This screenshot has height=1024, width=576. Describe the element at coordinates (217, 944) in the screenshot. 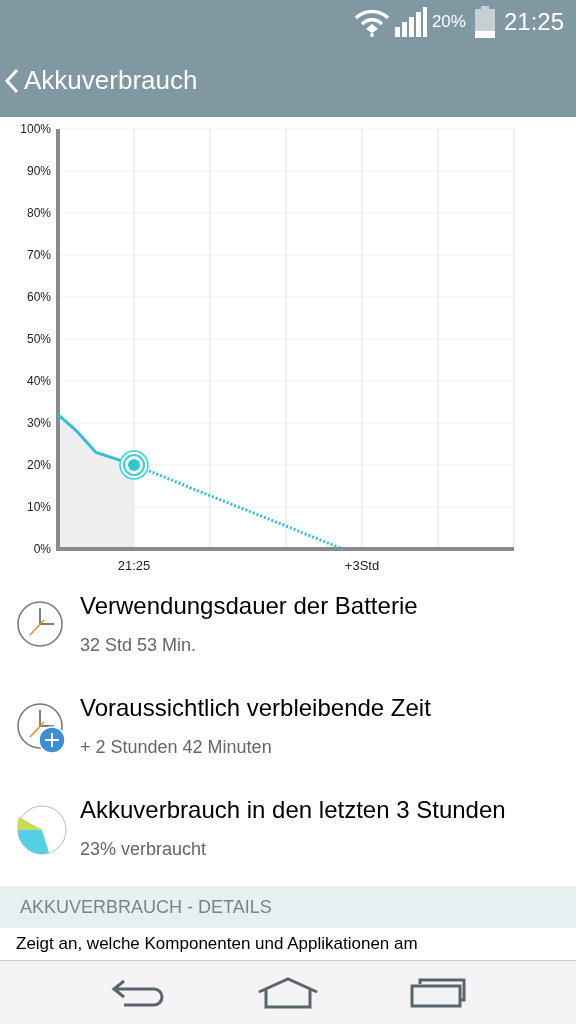

I see `details-description: Zeigt an, welche Komponenten und Applikationen am` at that location.